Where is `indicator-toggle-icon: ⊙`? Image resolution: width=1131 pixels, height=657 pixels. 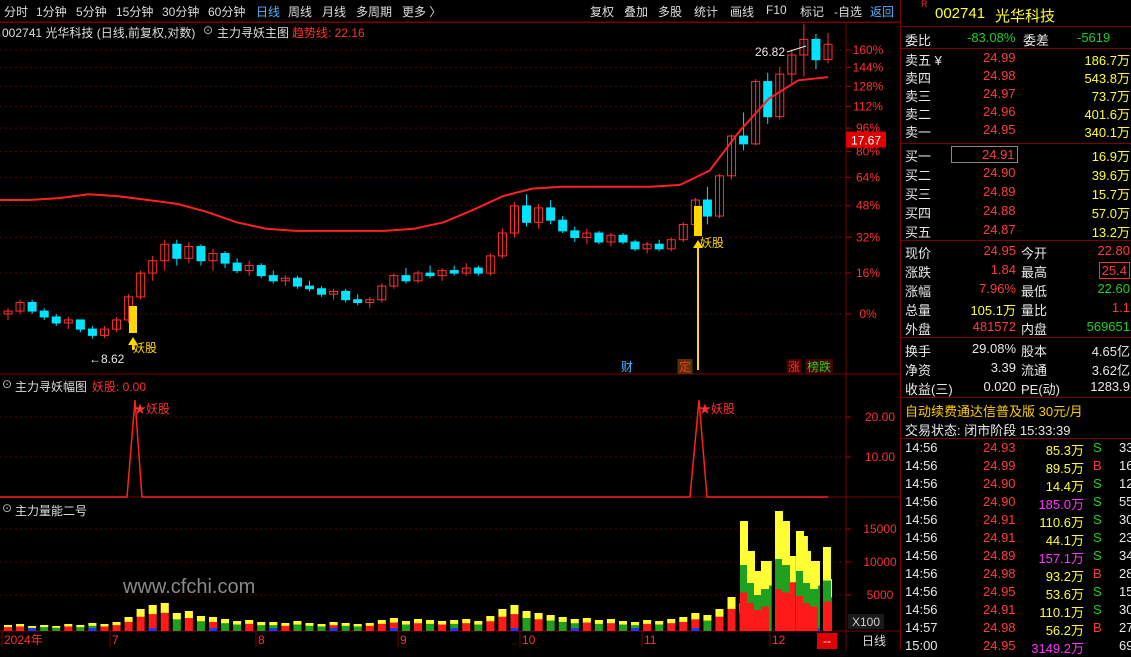 indicator-toggle-icon: ⊙ is located at coordinates (208, 30).